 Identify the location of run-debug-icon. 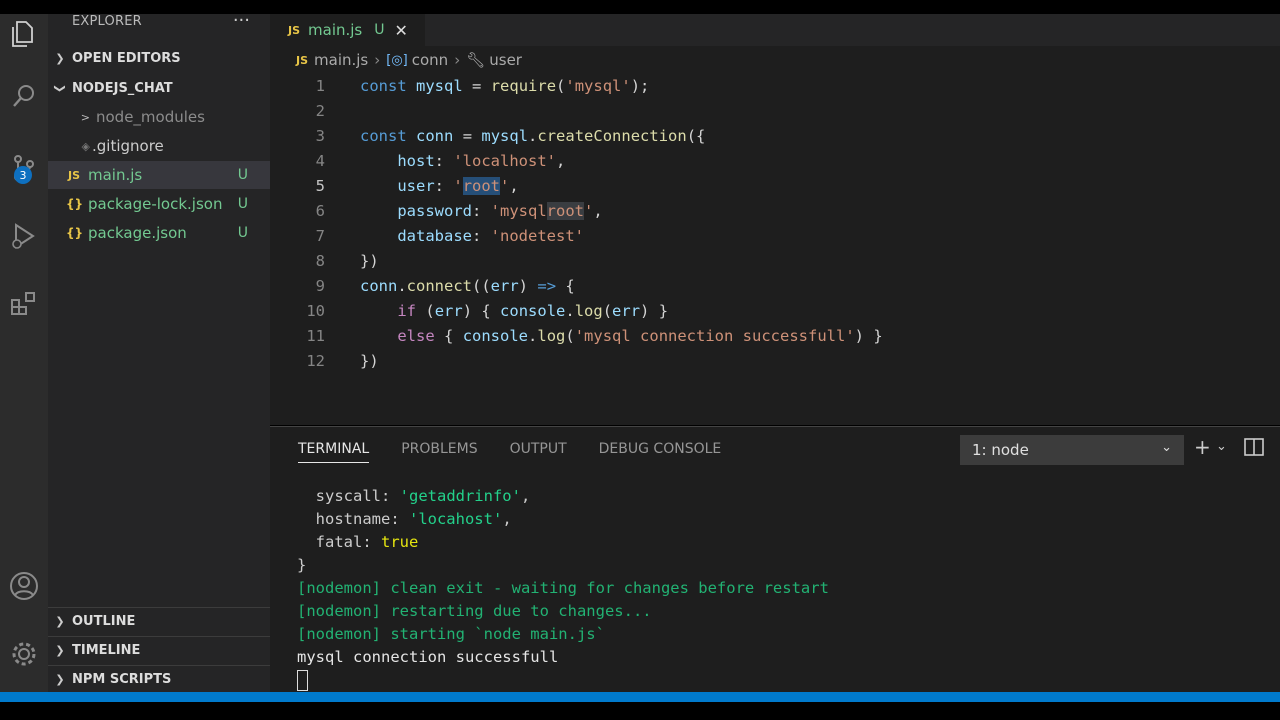
(24, 236).